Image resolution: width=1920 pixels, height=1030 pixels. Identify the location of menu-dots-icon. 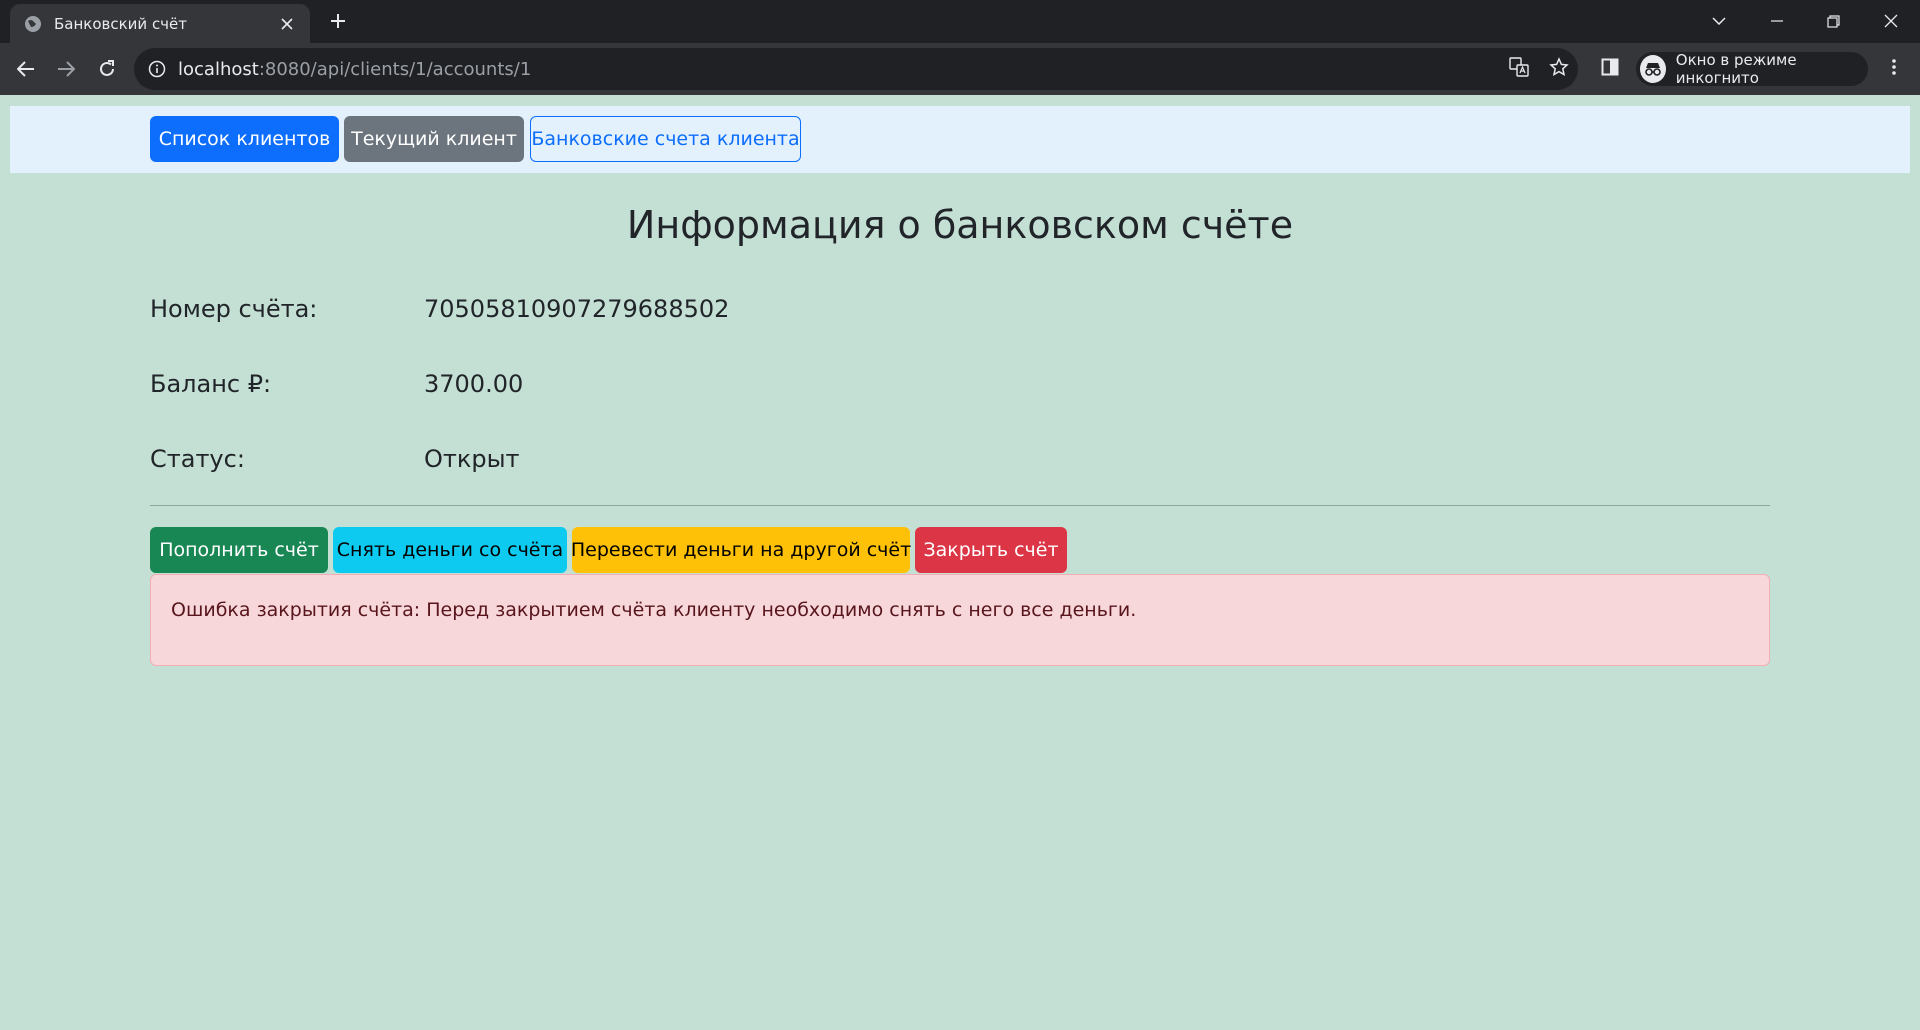
(1894, 67).